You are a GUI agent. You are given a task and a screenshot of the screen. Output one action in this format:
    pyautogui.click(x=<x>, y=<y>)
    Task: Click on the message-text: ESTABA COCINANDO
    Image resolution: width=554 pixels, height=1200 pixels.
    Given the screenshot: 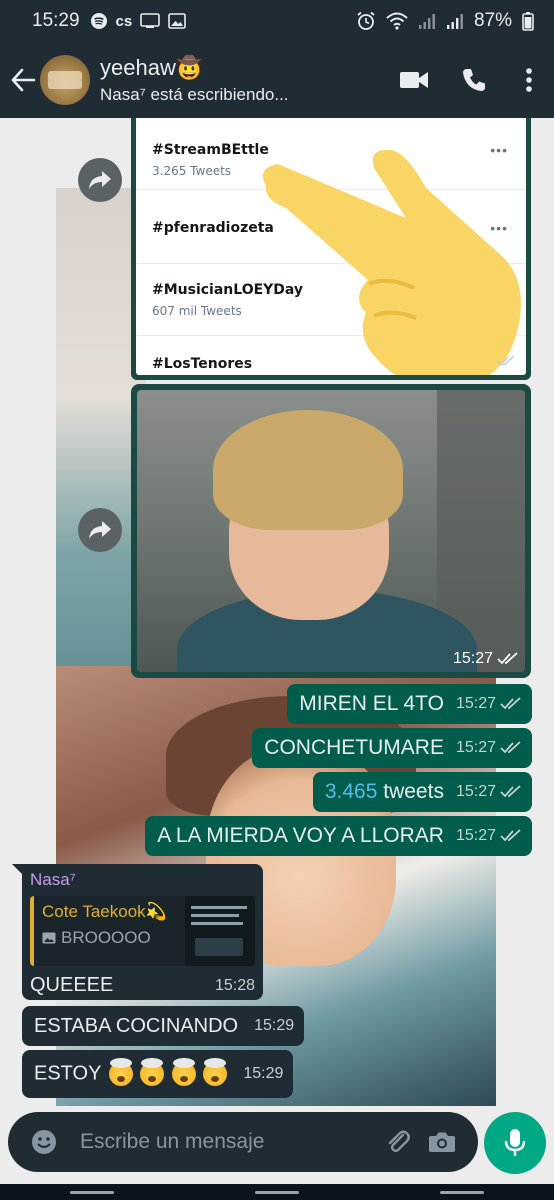 What is the action you would take?
    pyautogui.click(x=136, y=1025)
    